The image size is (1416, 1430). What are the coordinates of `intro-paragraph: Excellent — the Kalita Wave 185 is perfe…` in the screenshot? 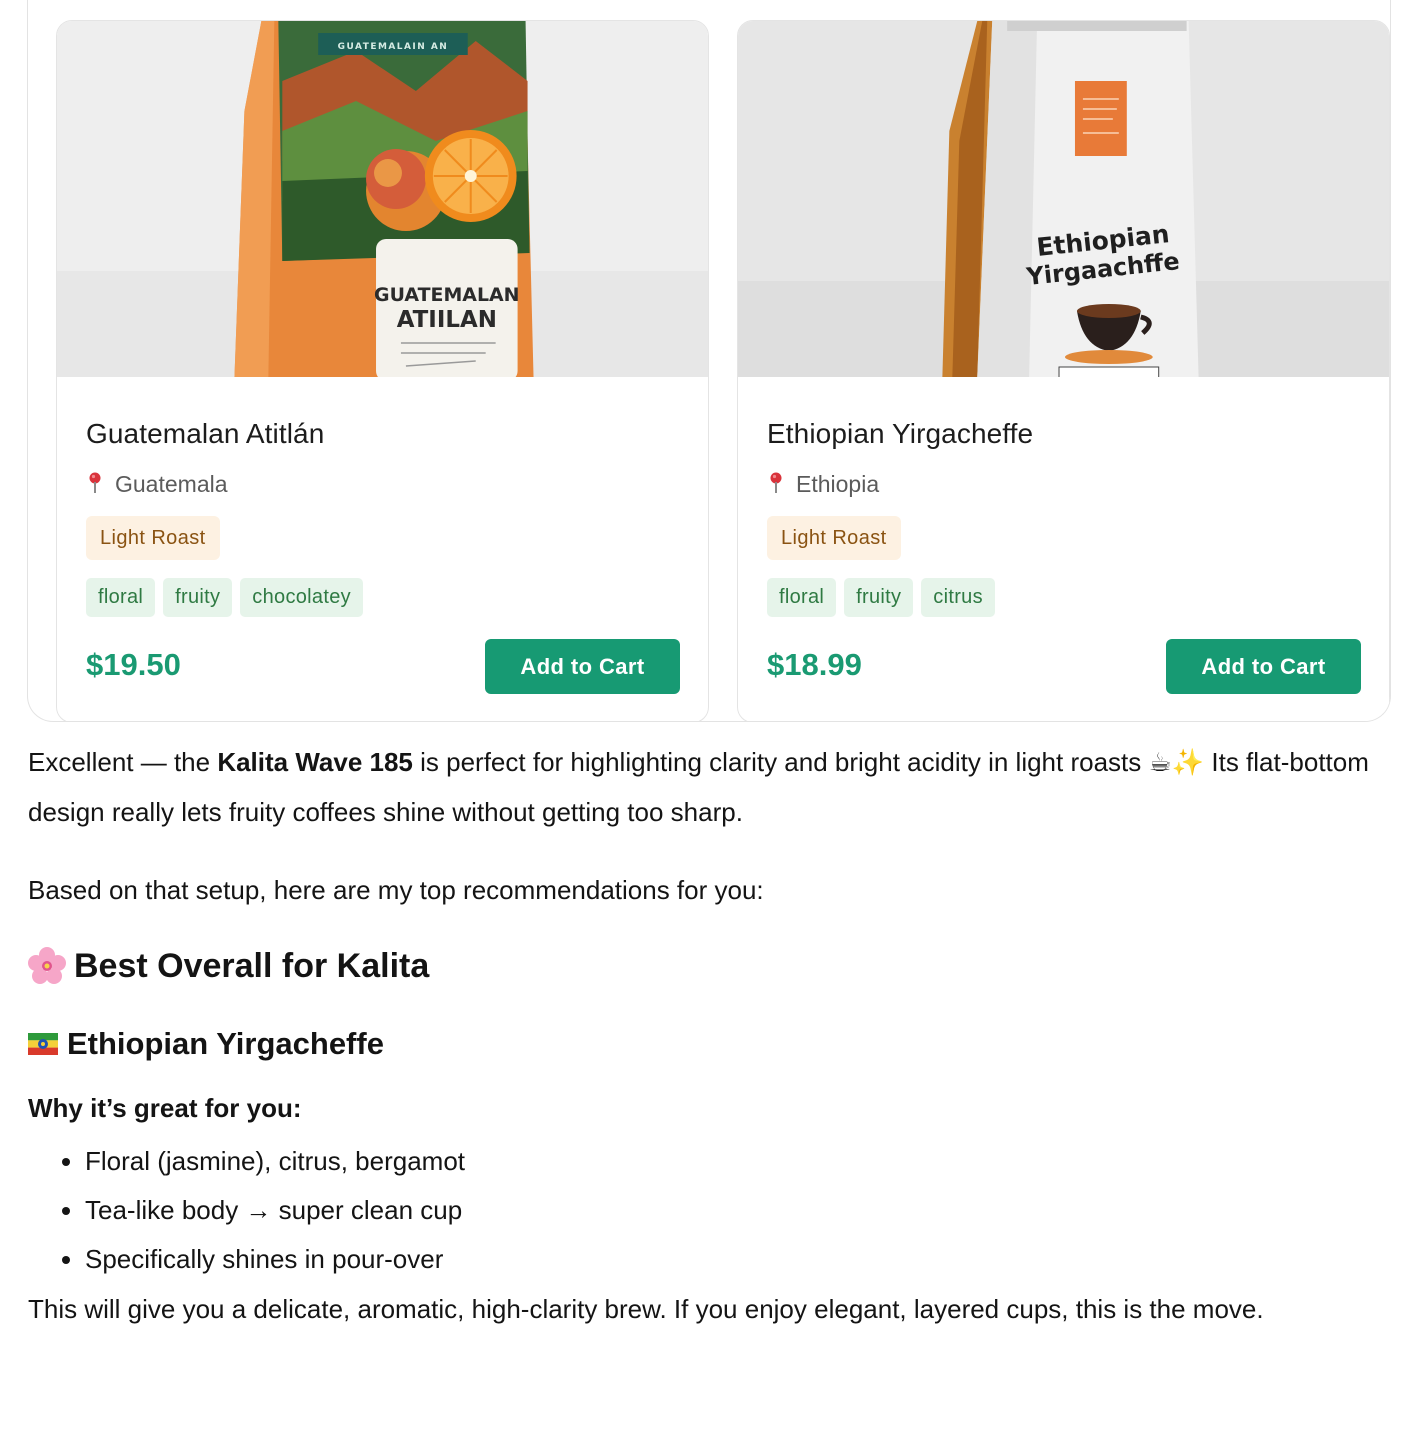 It's located at (708, 787).